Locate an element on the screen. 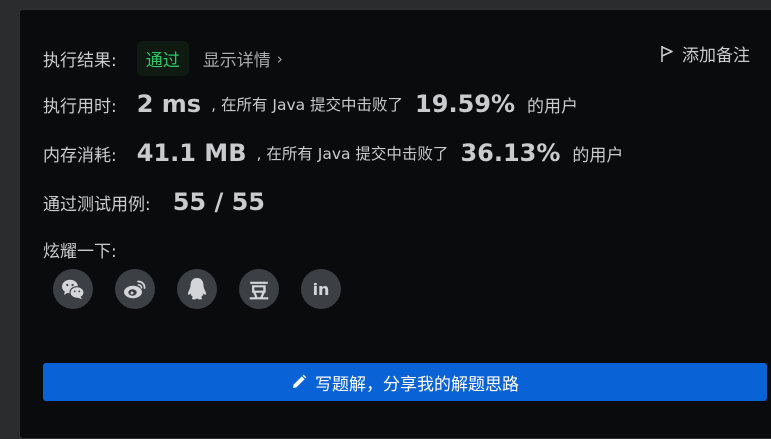  qq-icon is located at coordinates (197, 289).